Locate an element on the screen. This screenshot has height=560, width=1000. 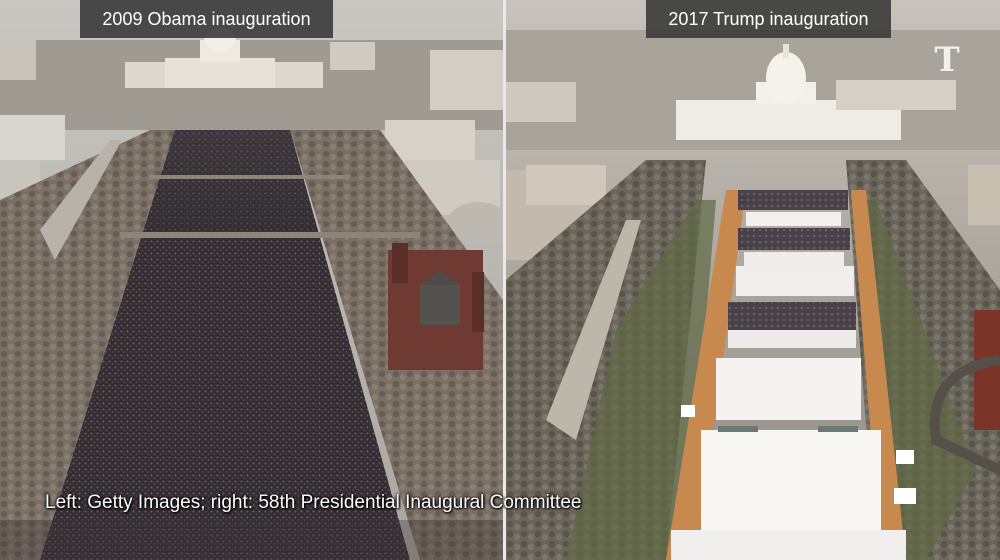
left-title-label: 2009 Obama inauguration is located at coordinates (206, 19).